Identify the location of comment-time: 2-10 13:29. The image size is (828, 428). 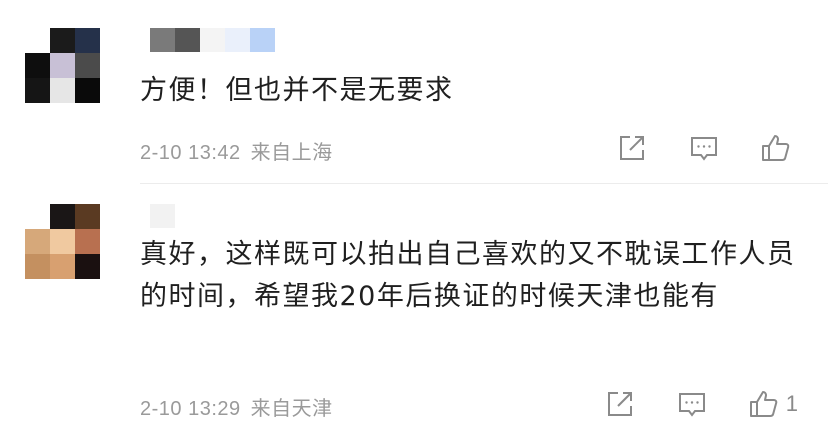
(190, 409).